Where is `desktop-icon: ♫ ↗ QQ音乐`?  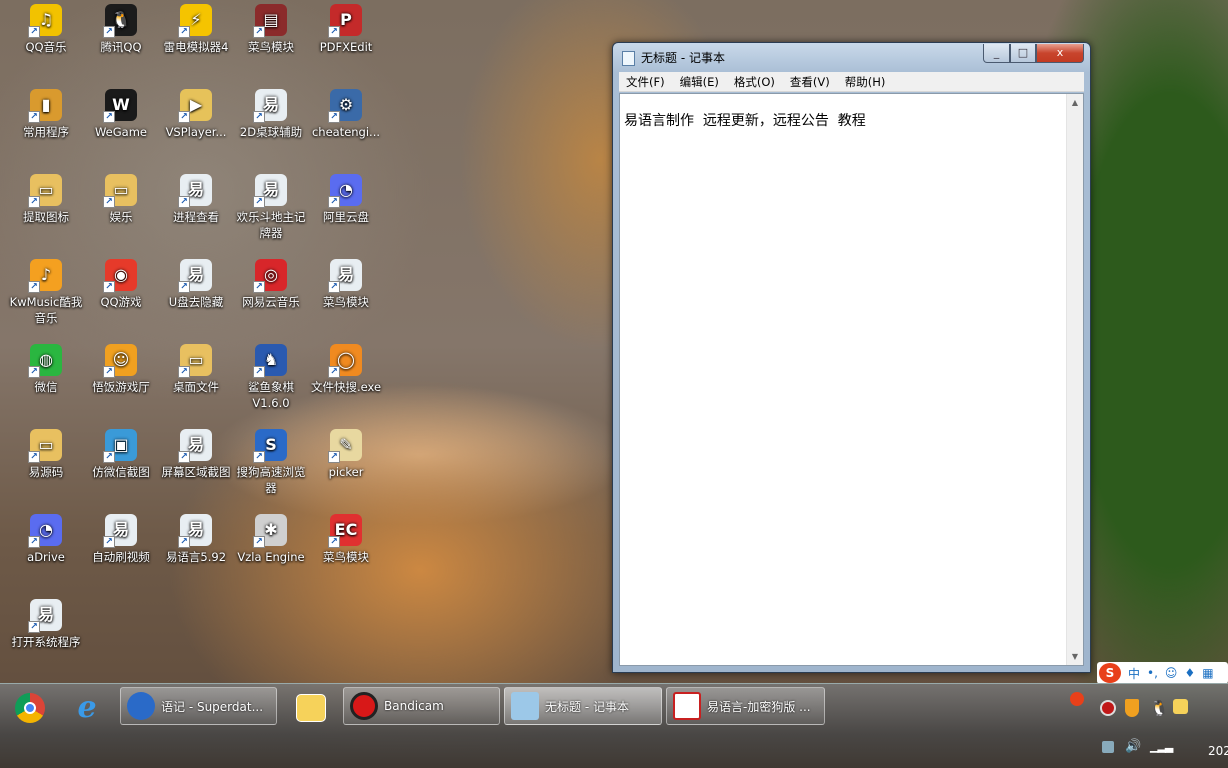 desktop-icon: ♫ ↗ QQ音乐 is located at coordinates (46, 29).